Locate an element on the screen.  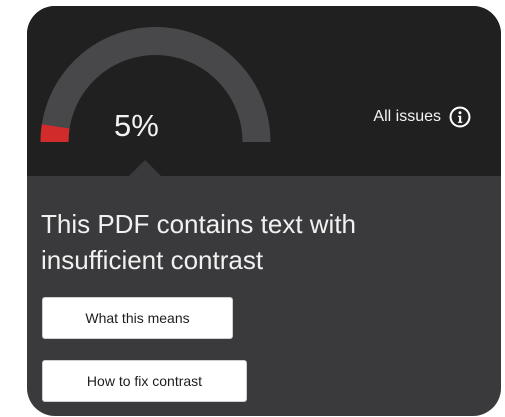
contrast-gauge is located at coordinates (155, 85).